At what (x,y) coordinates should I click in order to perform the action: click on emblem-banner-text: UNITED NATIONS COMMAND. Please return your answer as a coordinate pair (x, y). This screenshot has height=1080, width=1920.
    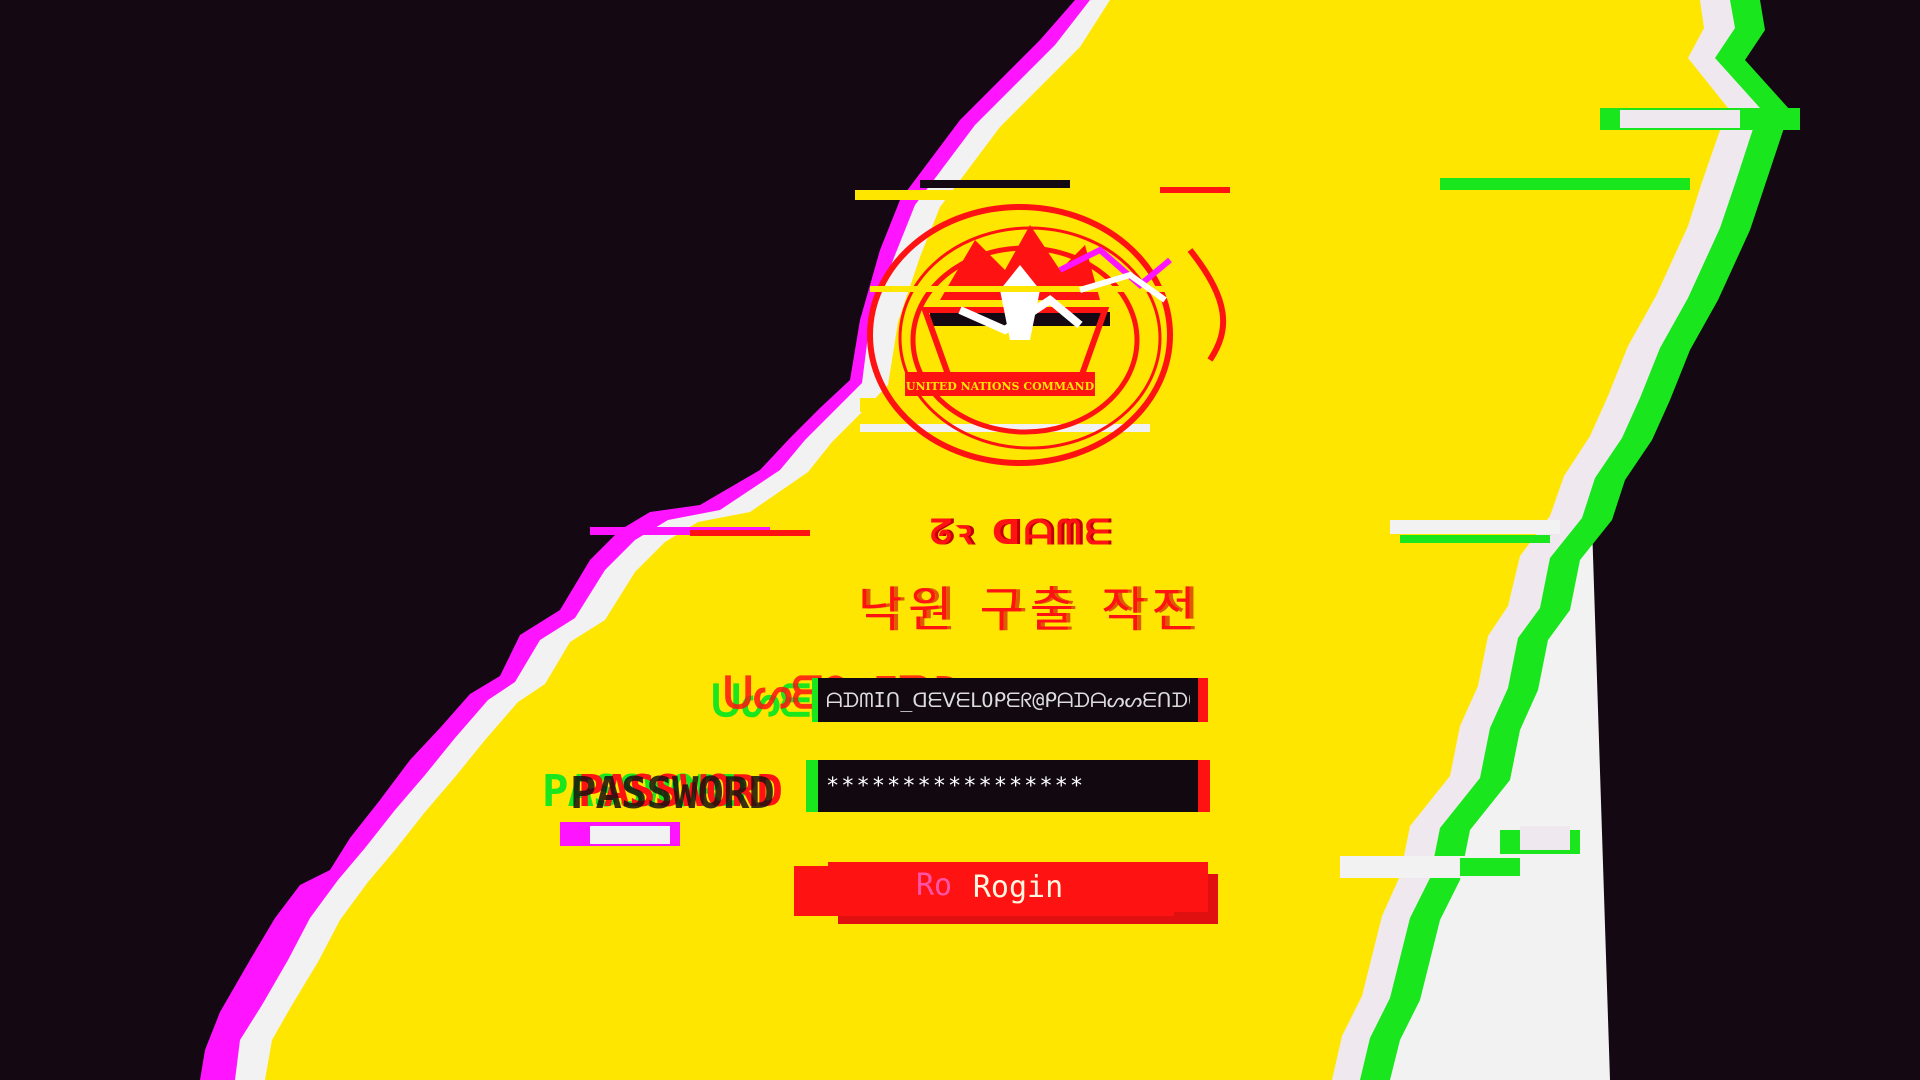
    Looking at the image, I should click on (1000, 386).